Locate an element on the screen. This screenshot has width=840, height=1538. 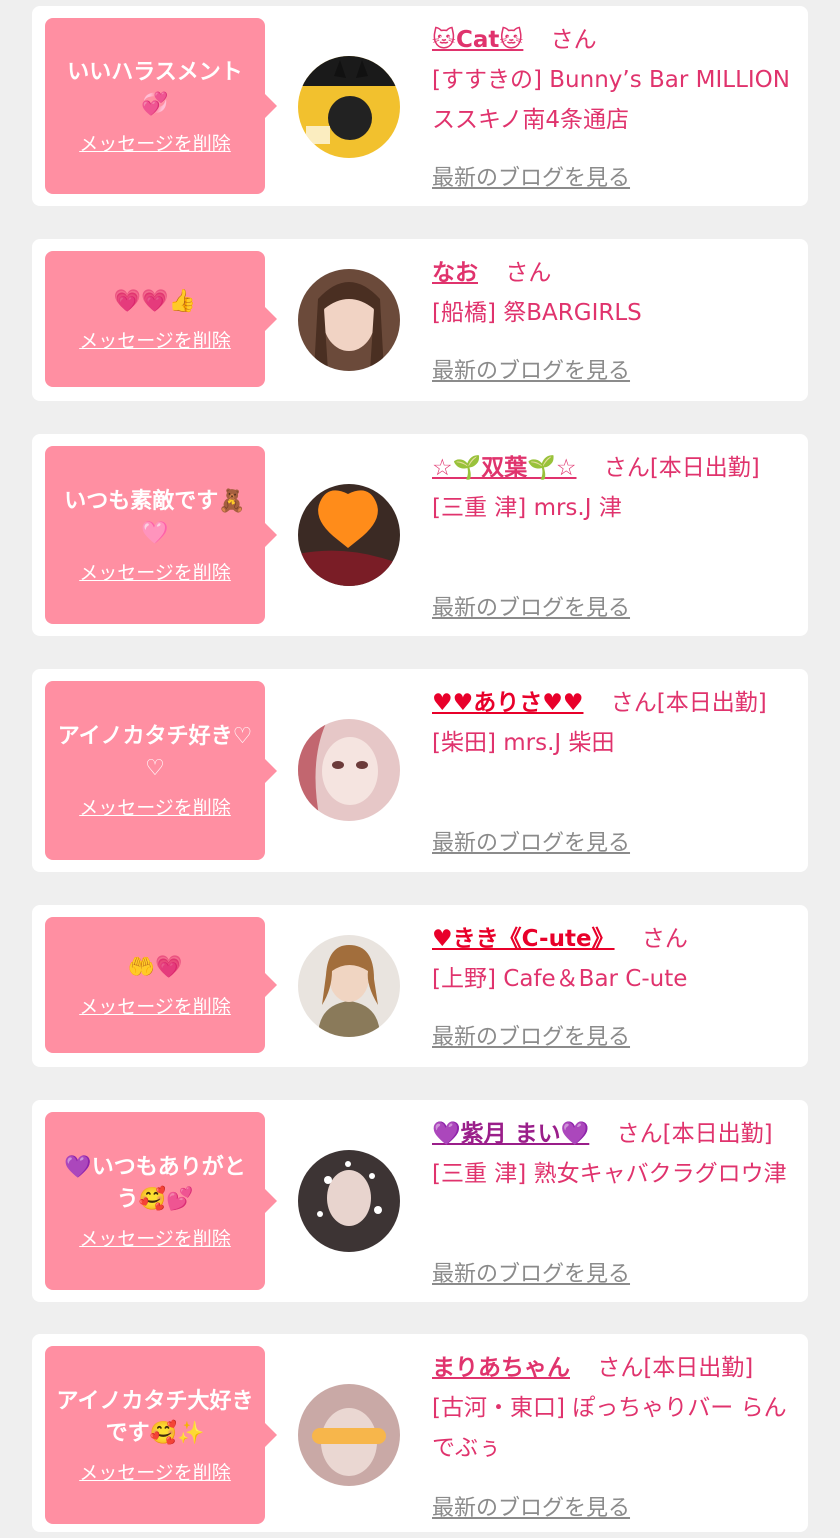
message-text: 💜いつもありがとう🥰💕 is located at coordinates (155, 1183).